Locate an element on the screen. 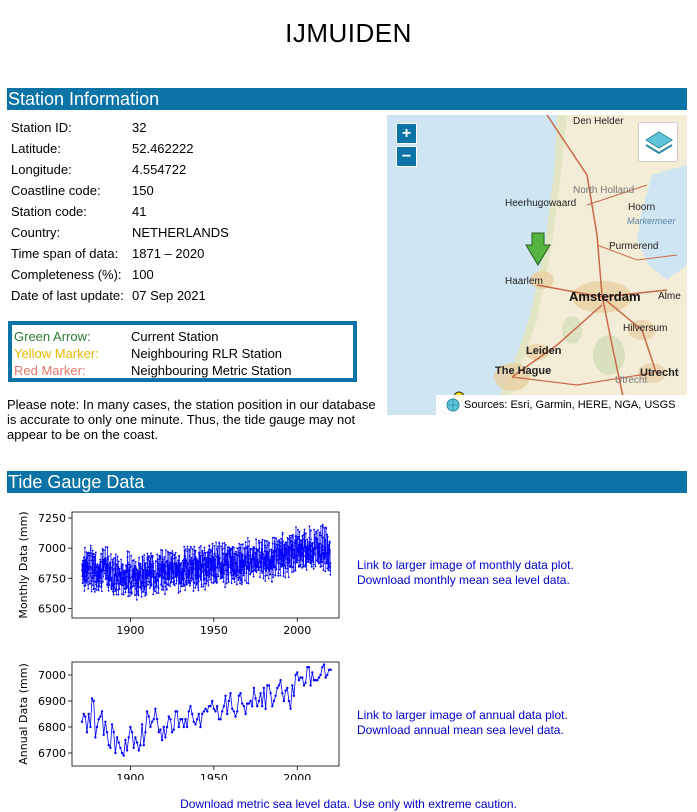 The width and height of the screenshot is (697, 812). monthly-download-link: Download monthly mean sea level data. is located at coordinates (465, 580).